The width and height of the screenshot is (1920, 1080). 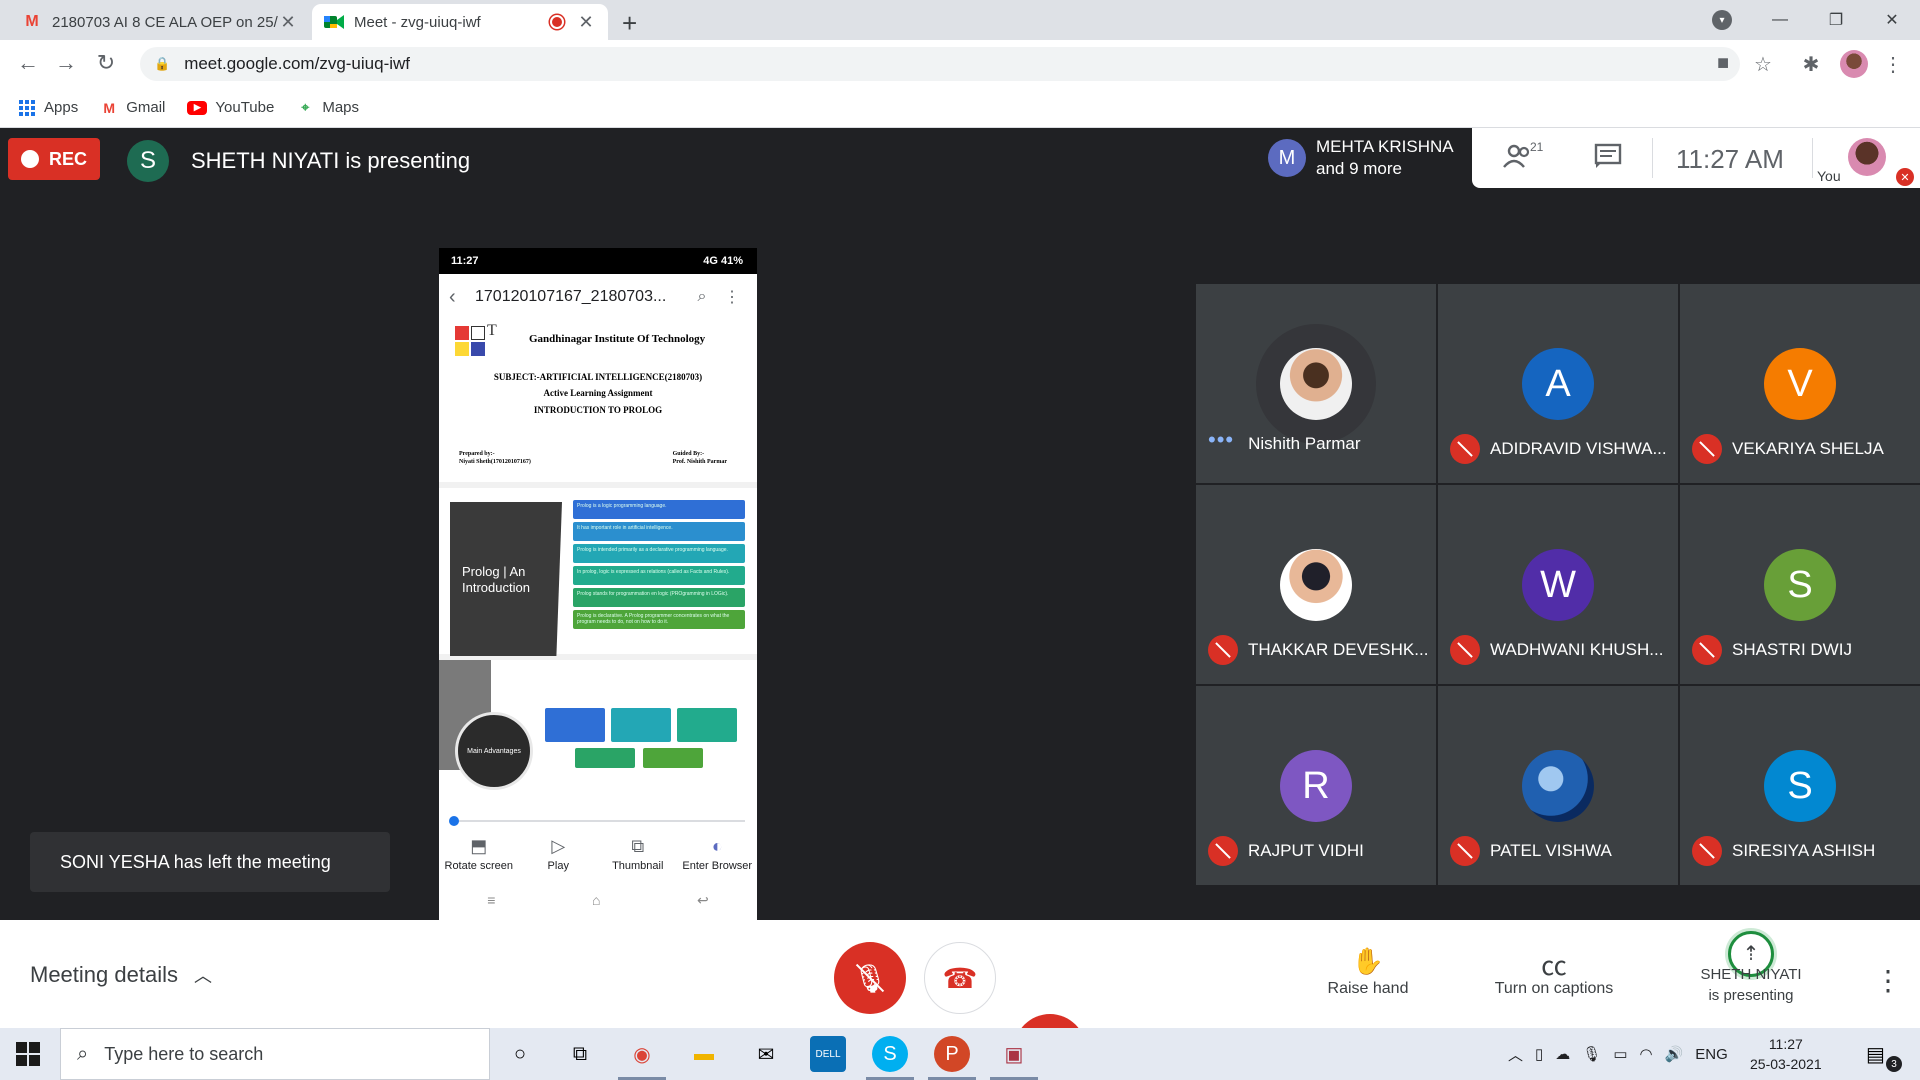 I want to click on profile-avatar, so click(x=1854, y=64).